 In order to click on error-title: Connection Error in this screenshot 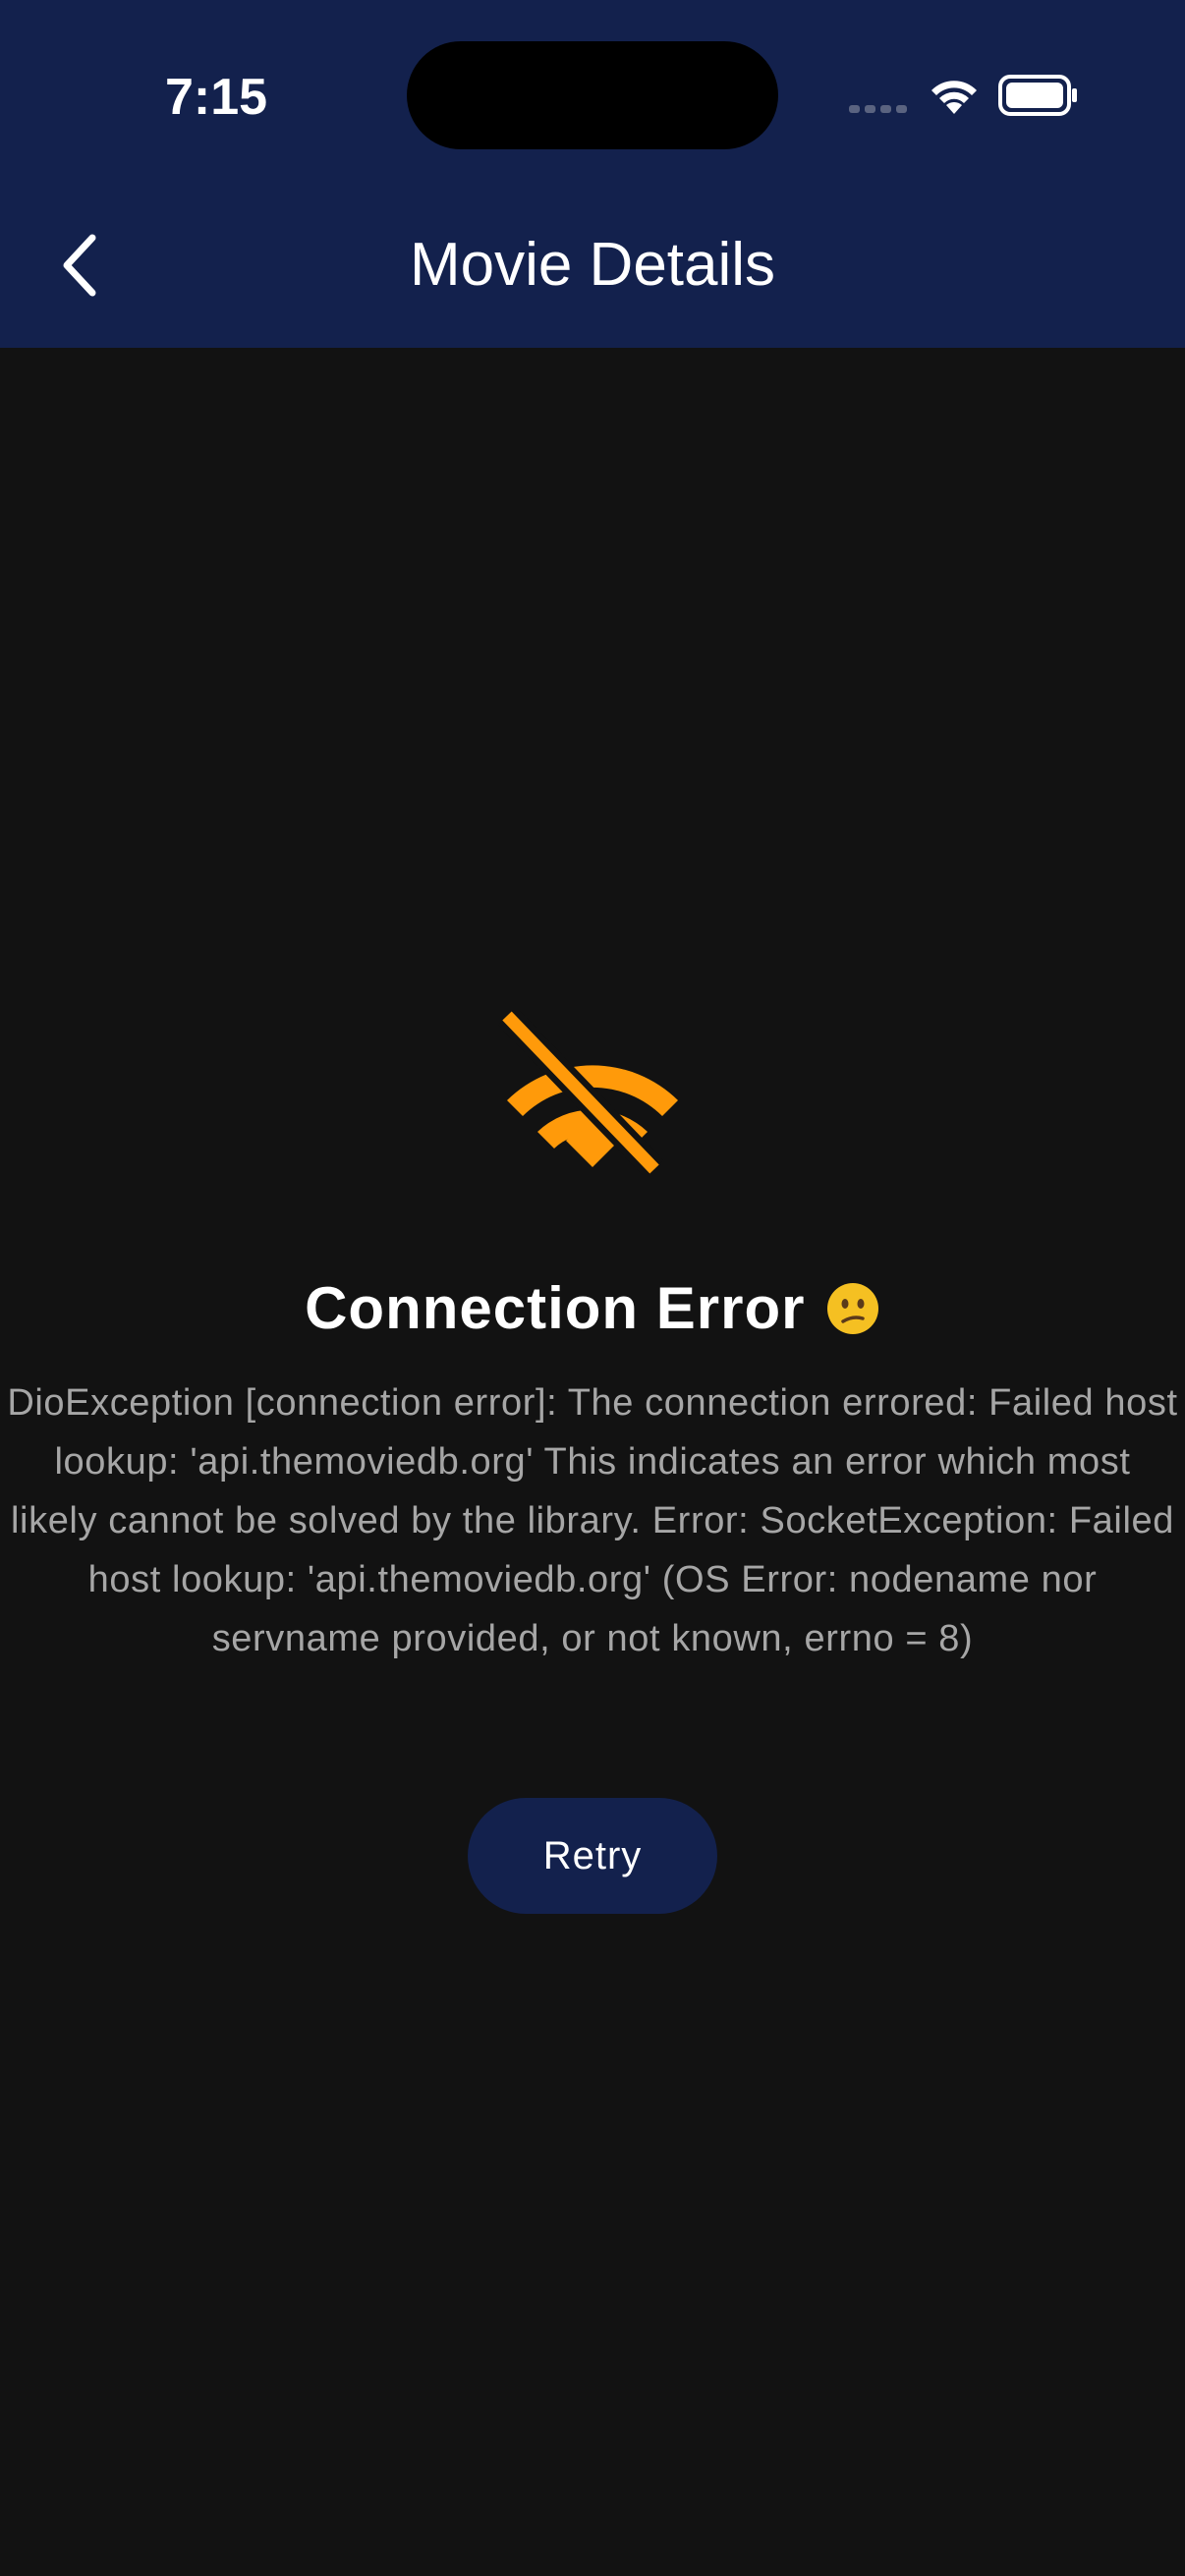, I will do `click(556, 1308)`.